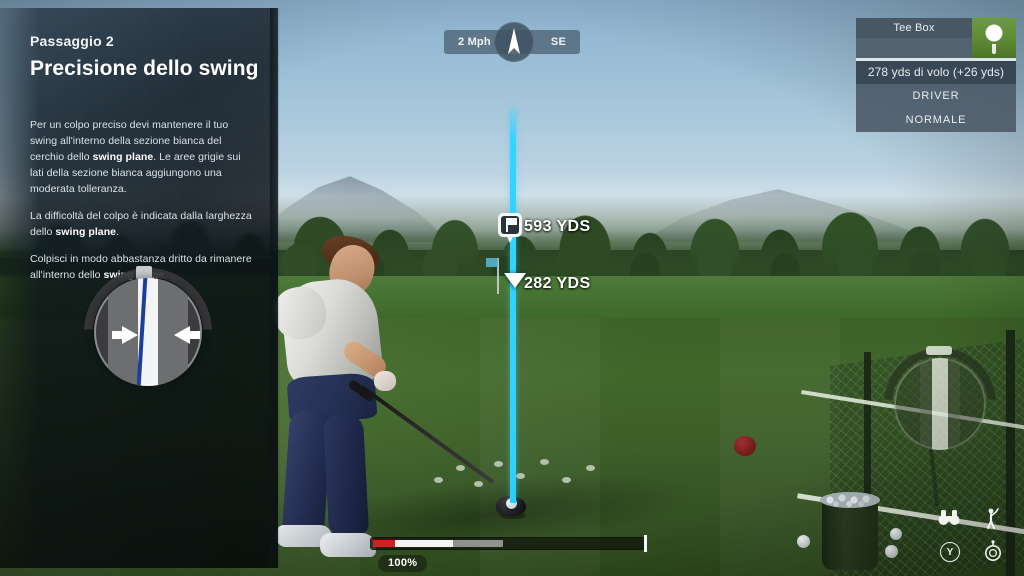 The height and width of the screenshot is (576, 1024). What do you see at coordinates (182, 335) in the screenshot?
I see `arrow-left-icon` at bounding box center [182, 335].